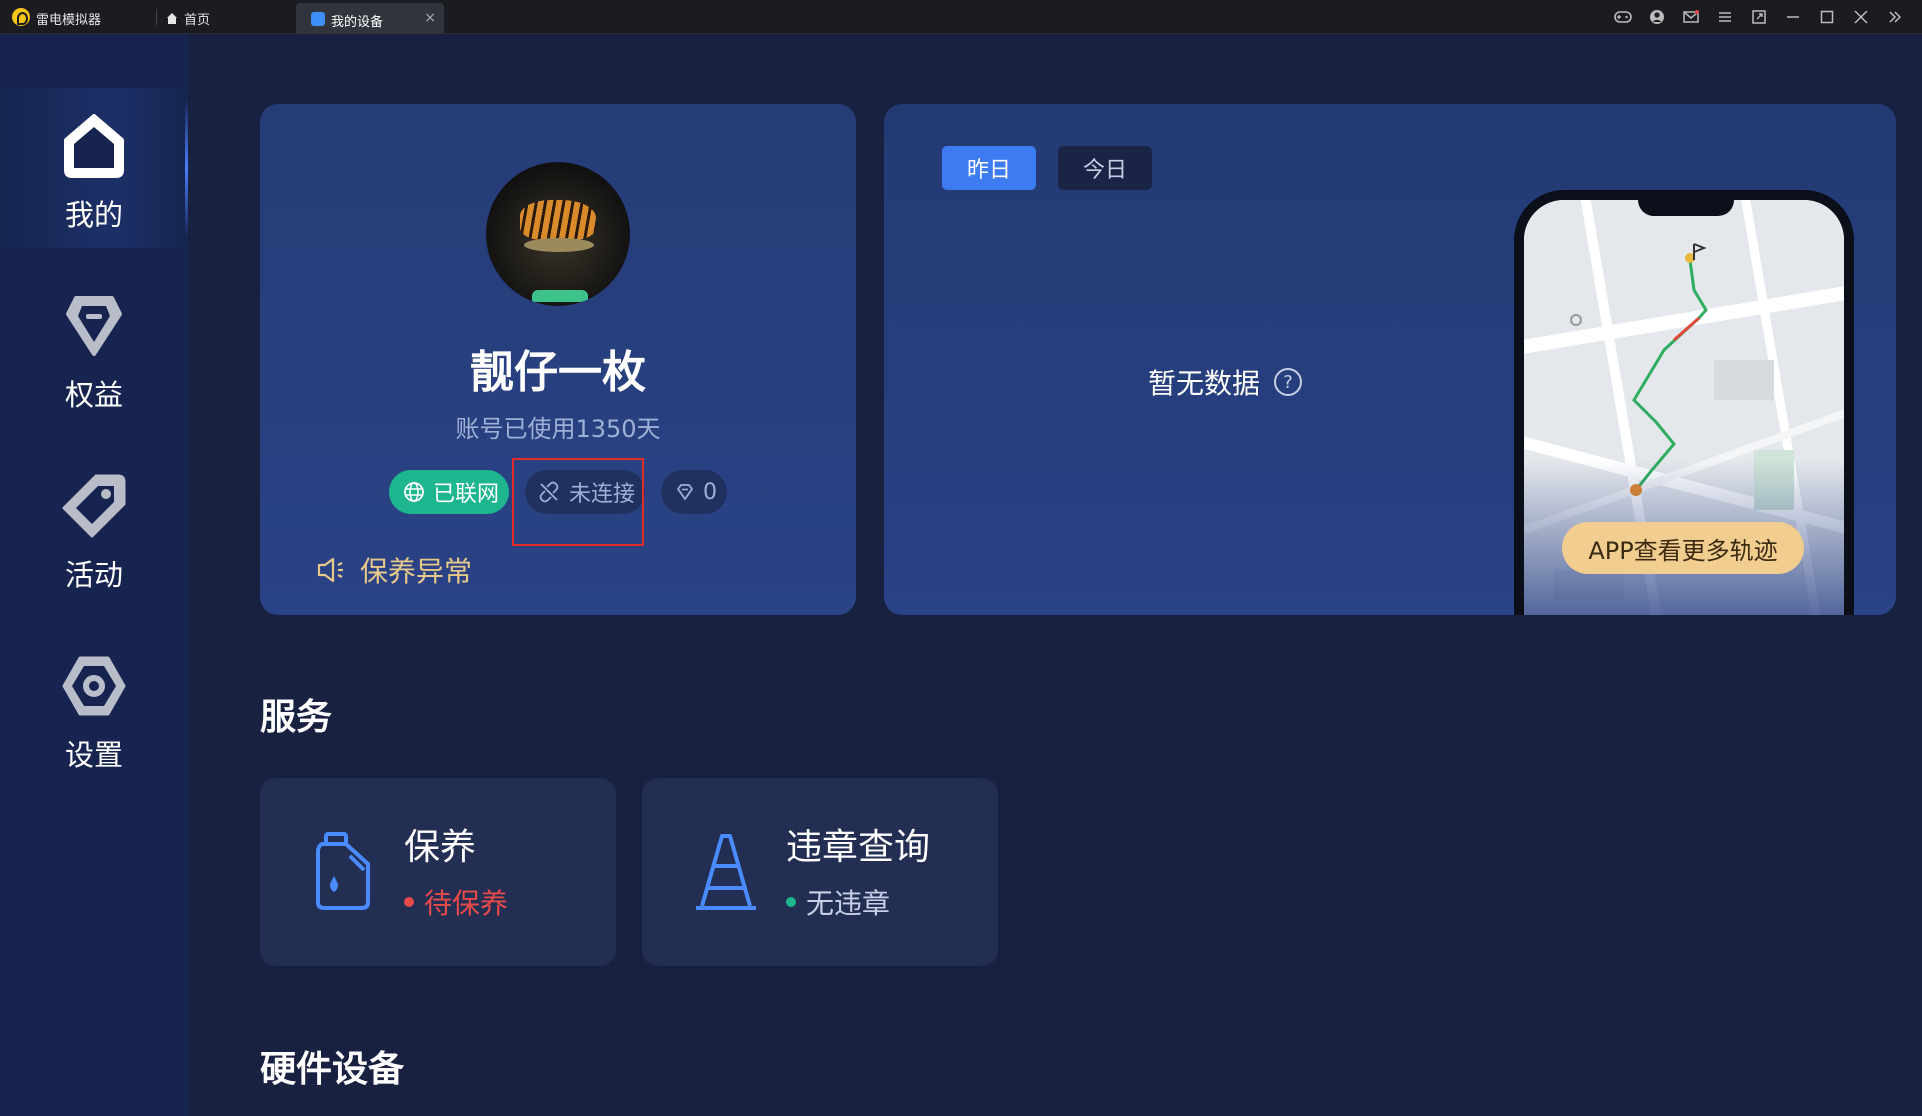 Image resolution: width=1922 pixels, height=1116 pixels. I want to click on tab-home-label: 首页, so click(197, 20).